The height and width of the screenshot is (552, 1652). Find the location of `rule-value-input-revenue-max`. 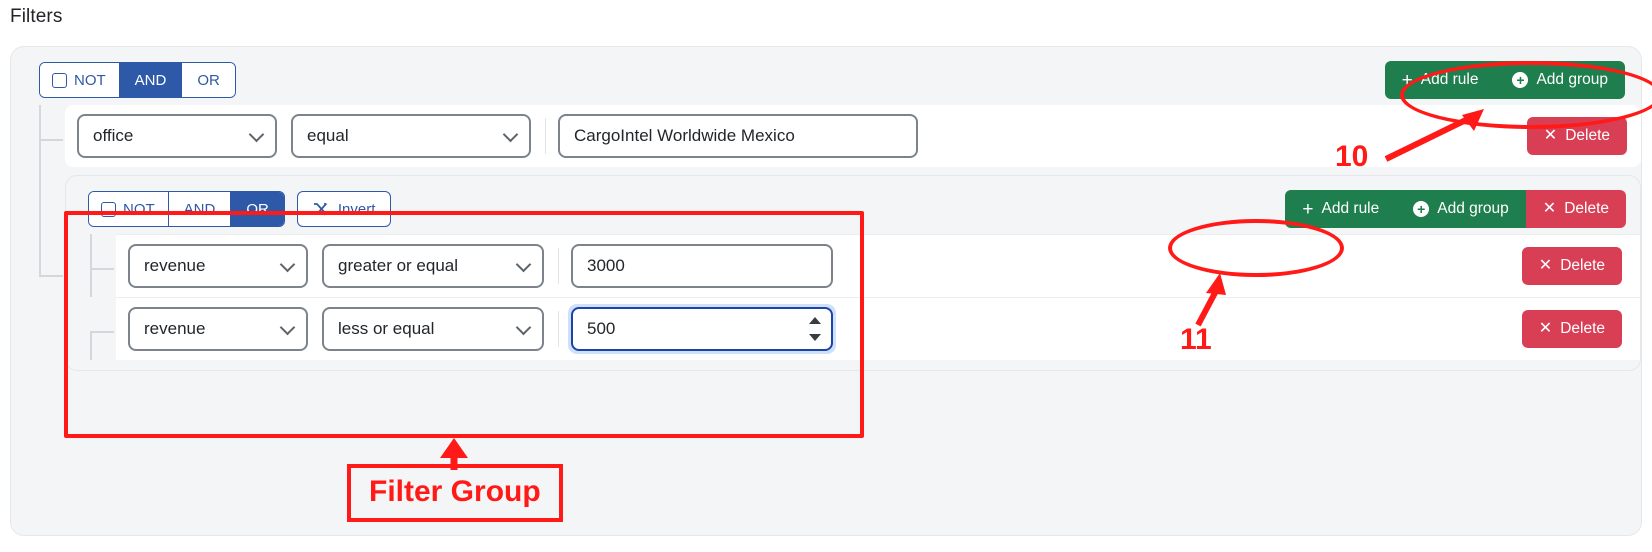

rule-value-input-revenue-max is located at coordinates (702, 329).